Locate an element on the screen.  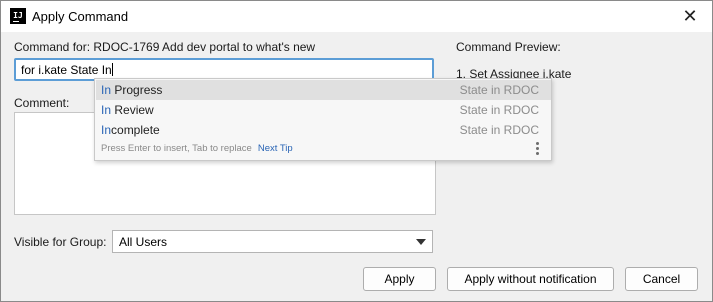
visible-for-group-value: All Users is located at coordinates (143, 242).